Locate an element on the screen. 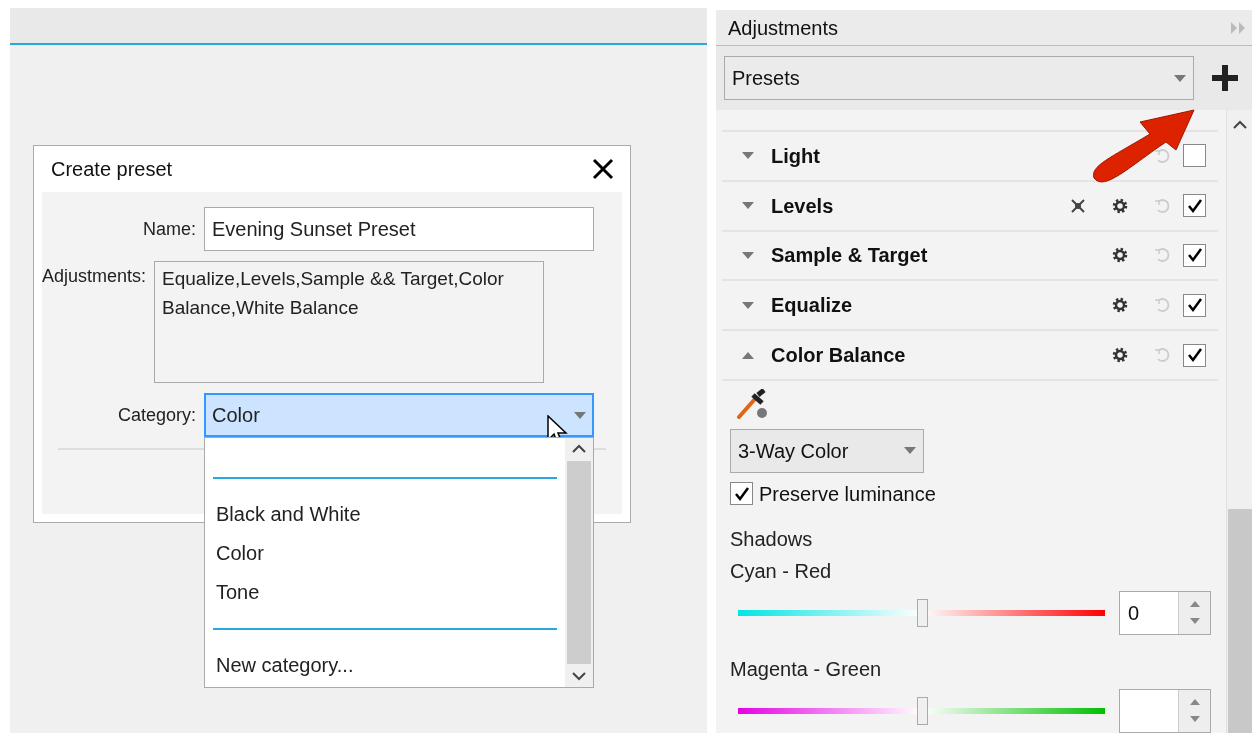 Image resolution: width=1252 pixels, height=733 pixels. dropdown-option: Color is located at coordinates (385, 553).